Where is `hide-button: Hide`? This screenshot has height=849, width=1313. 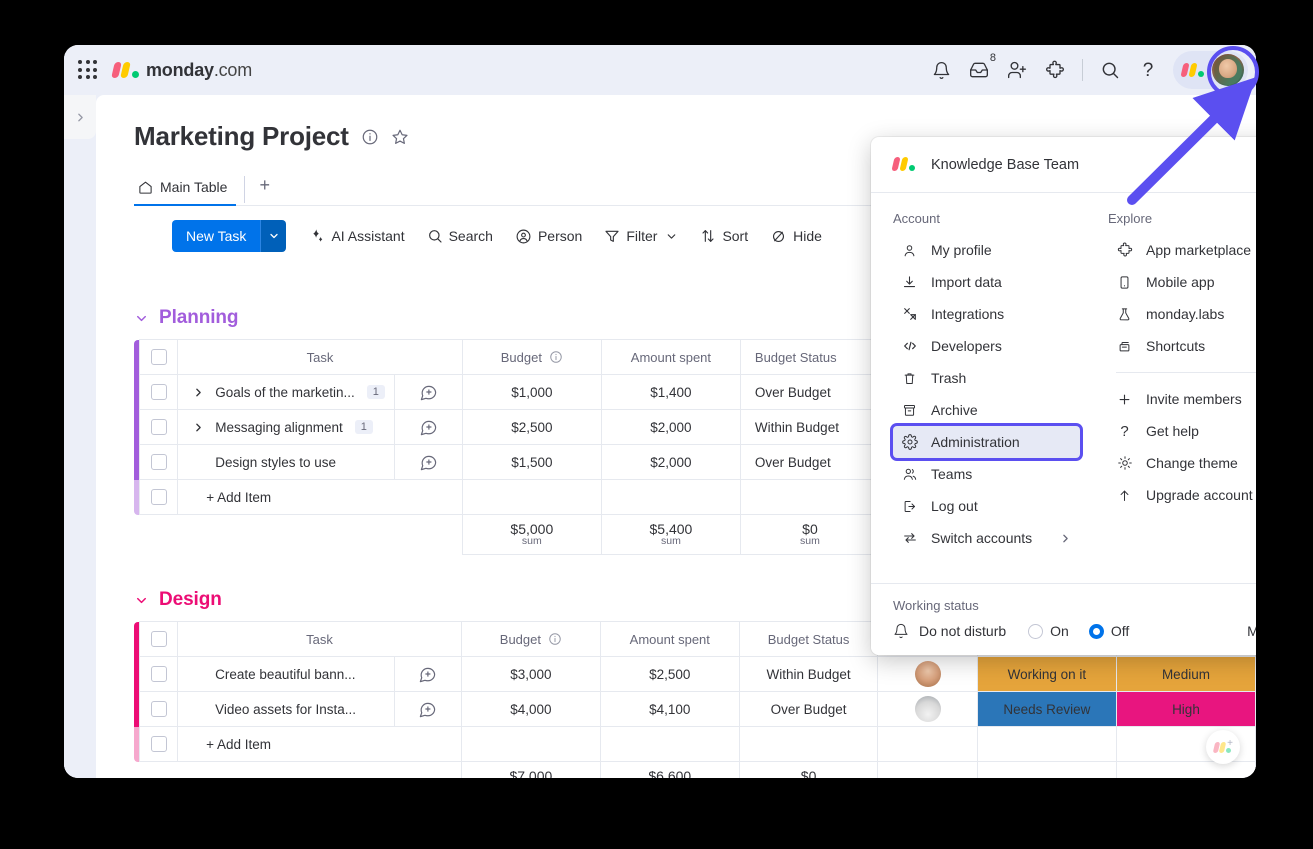 hide-button: Hide is located at coordinates (796, 236).